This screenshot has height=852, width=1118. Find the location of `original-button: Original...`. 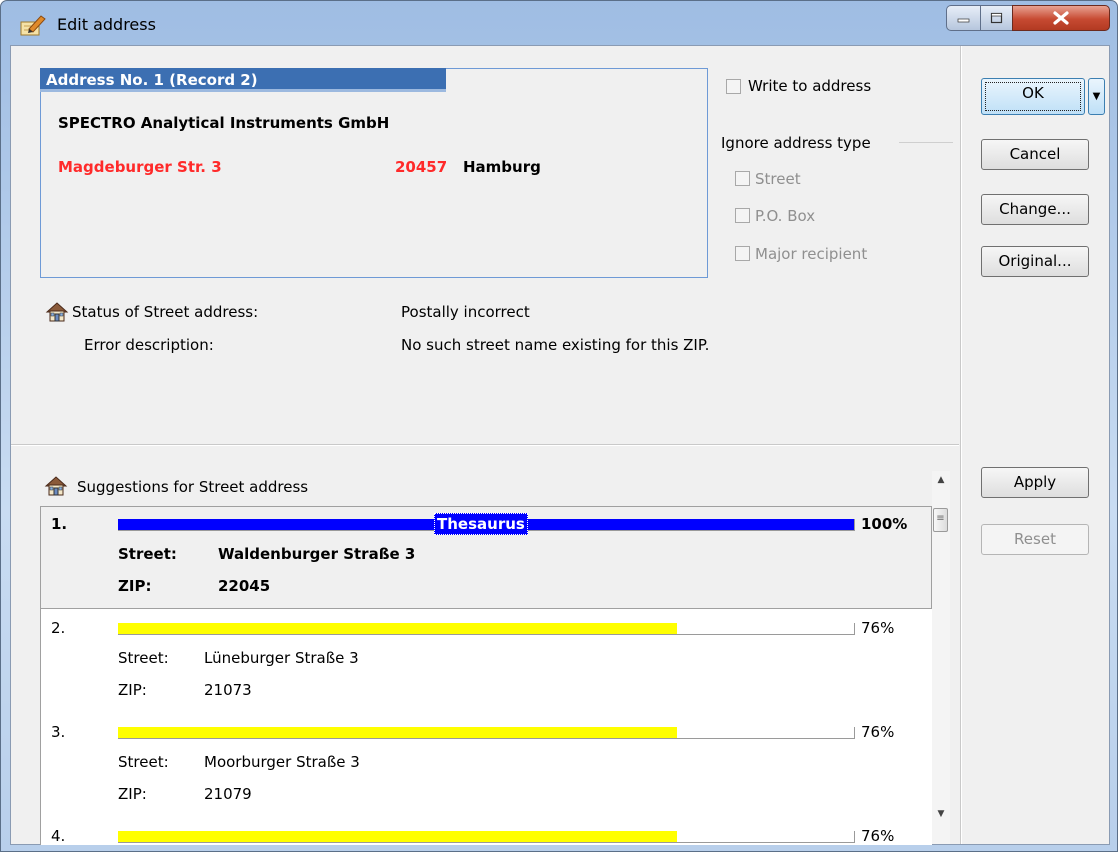

original-button: Original... is located at coordinates (1035, 261).